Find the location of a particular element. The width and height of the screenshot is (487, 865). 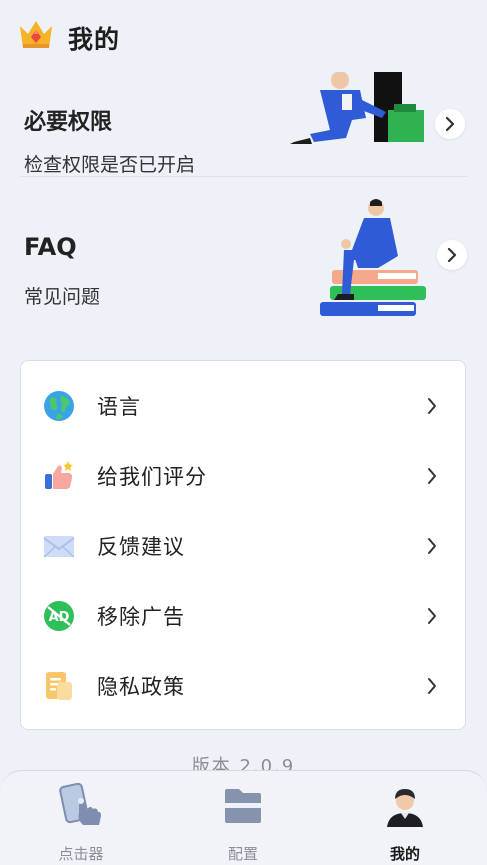

thumbs-up-icon is located at coordinates (59, 475).